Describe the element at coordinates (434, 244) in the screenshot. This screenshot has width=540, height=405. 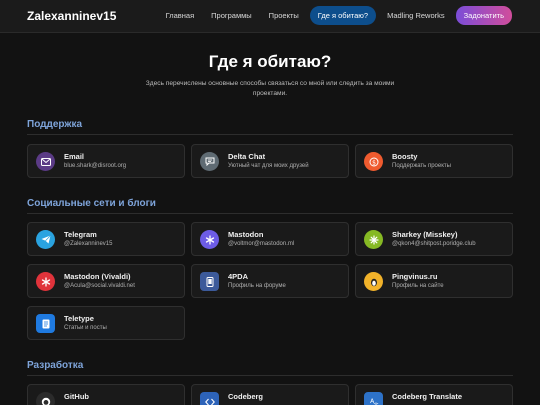
I see `card-desc: @qkon4@shitpost.poridge.club` at that location.